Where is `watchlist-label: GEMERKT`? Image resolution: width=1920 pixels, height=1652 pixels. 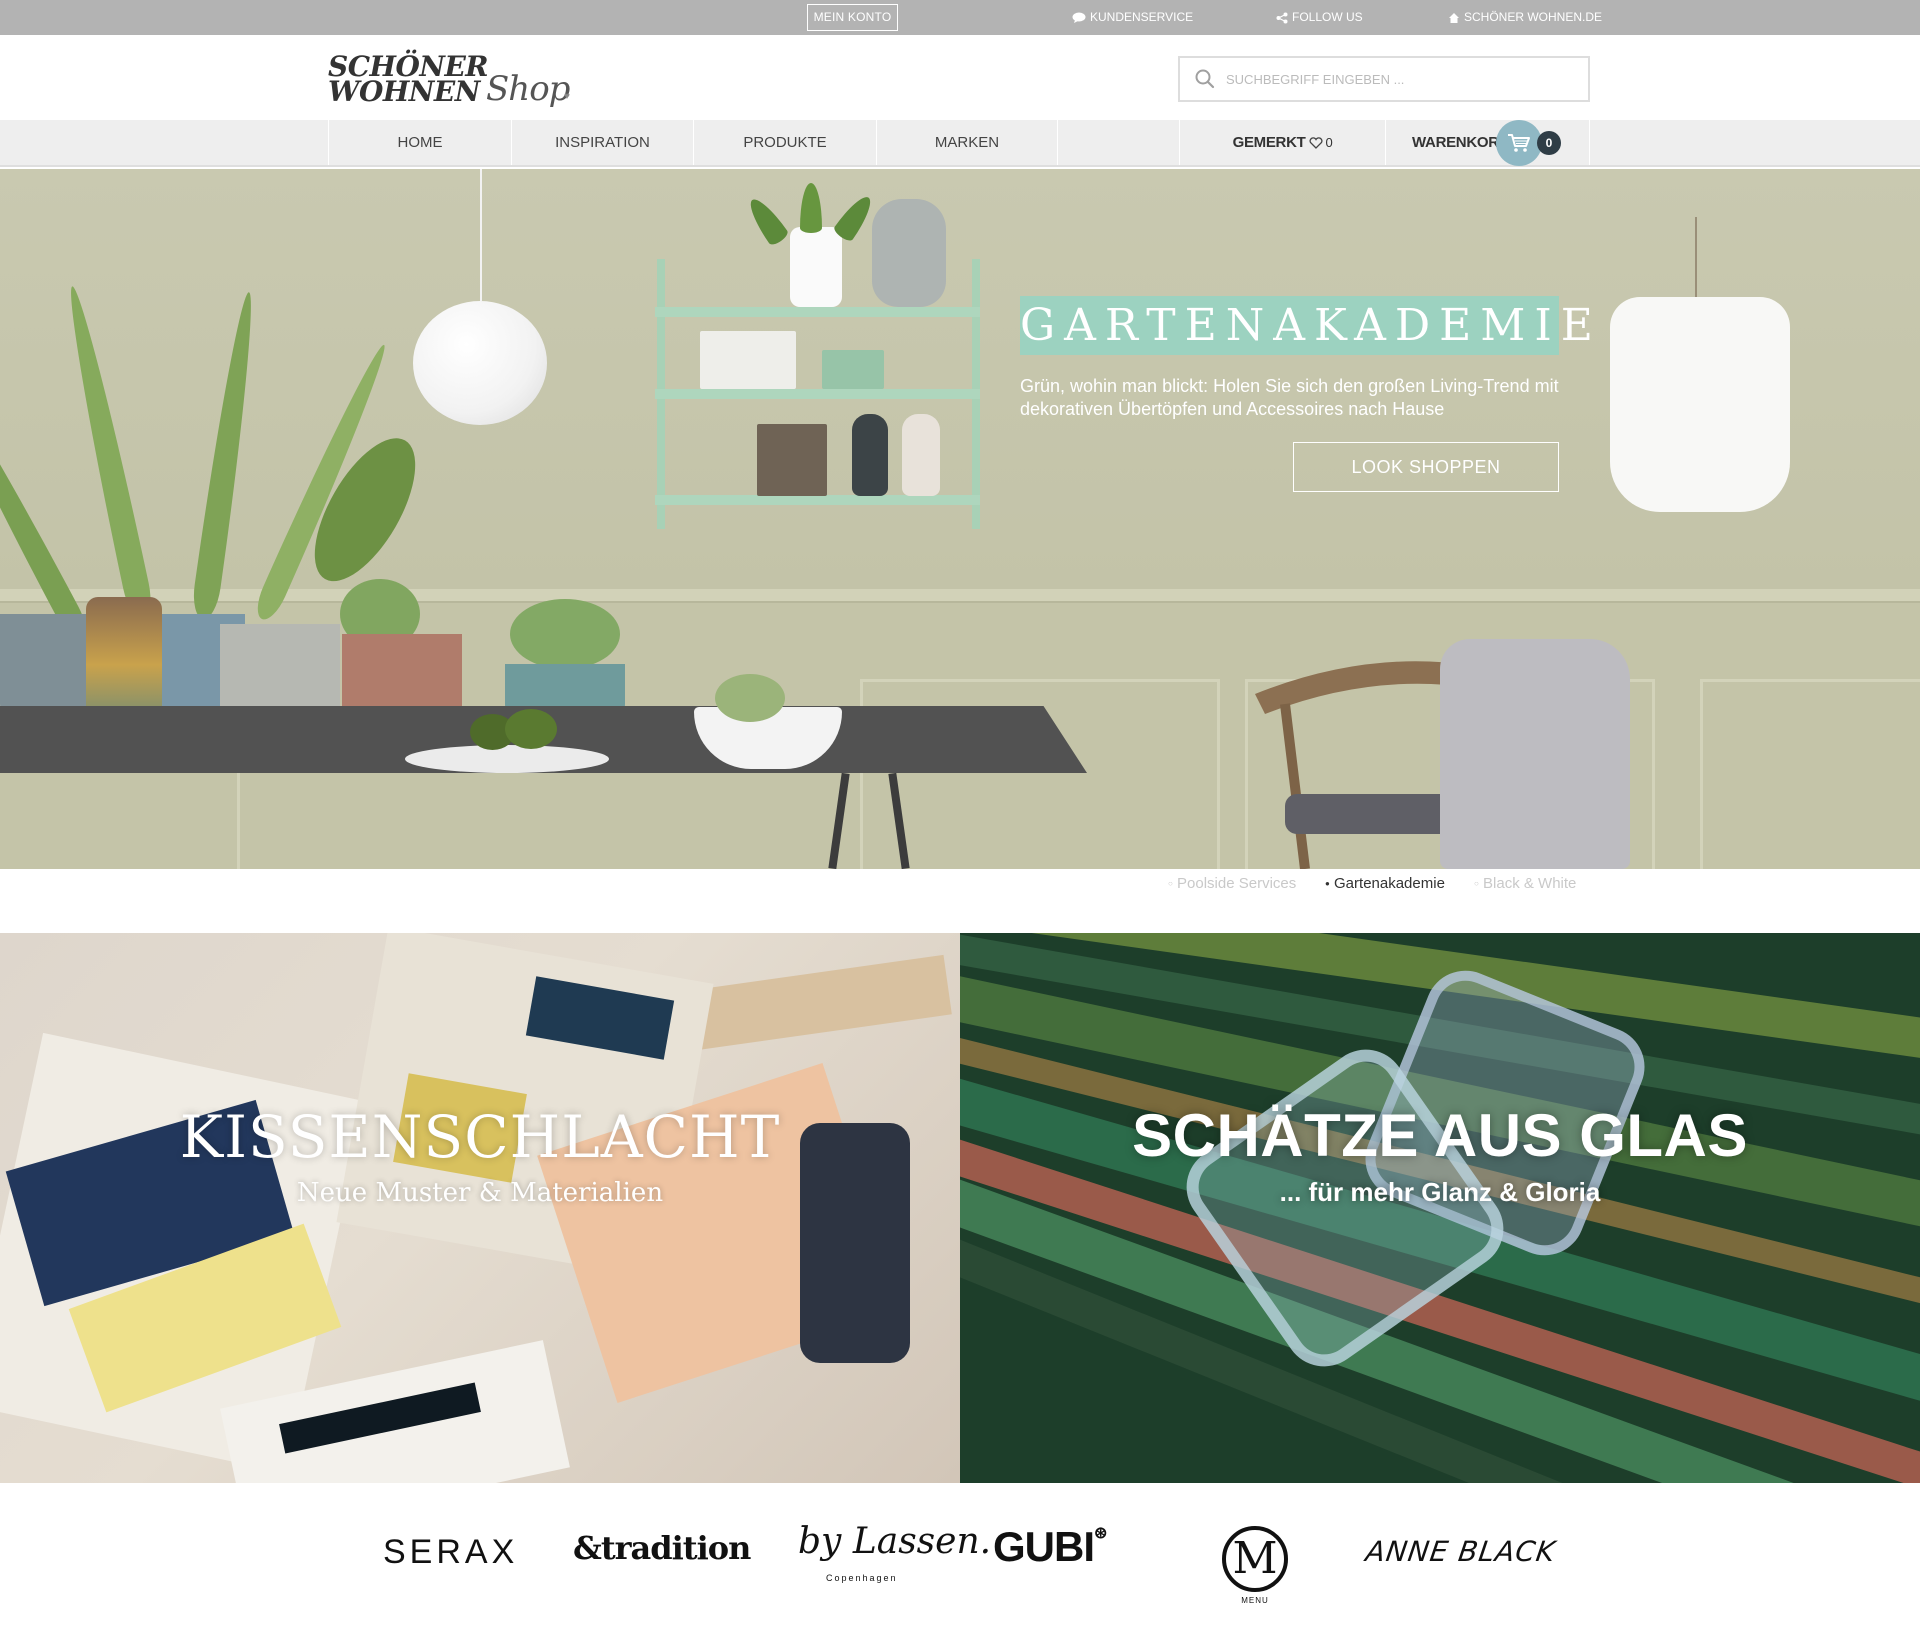 watchlist-label: GEMERKT is located at coordinates (1269, 142).